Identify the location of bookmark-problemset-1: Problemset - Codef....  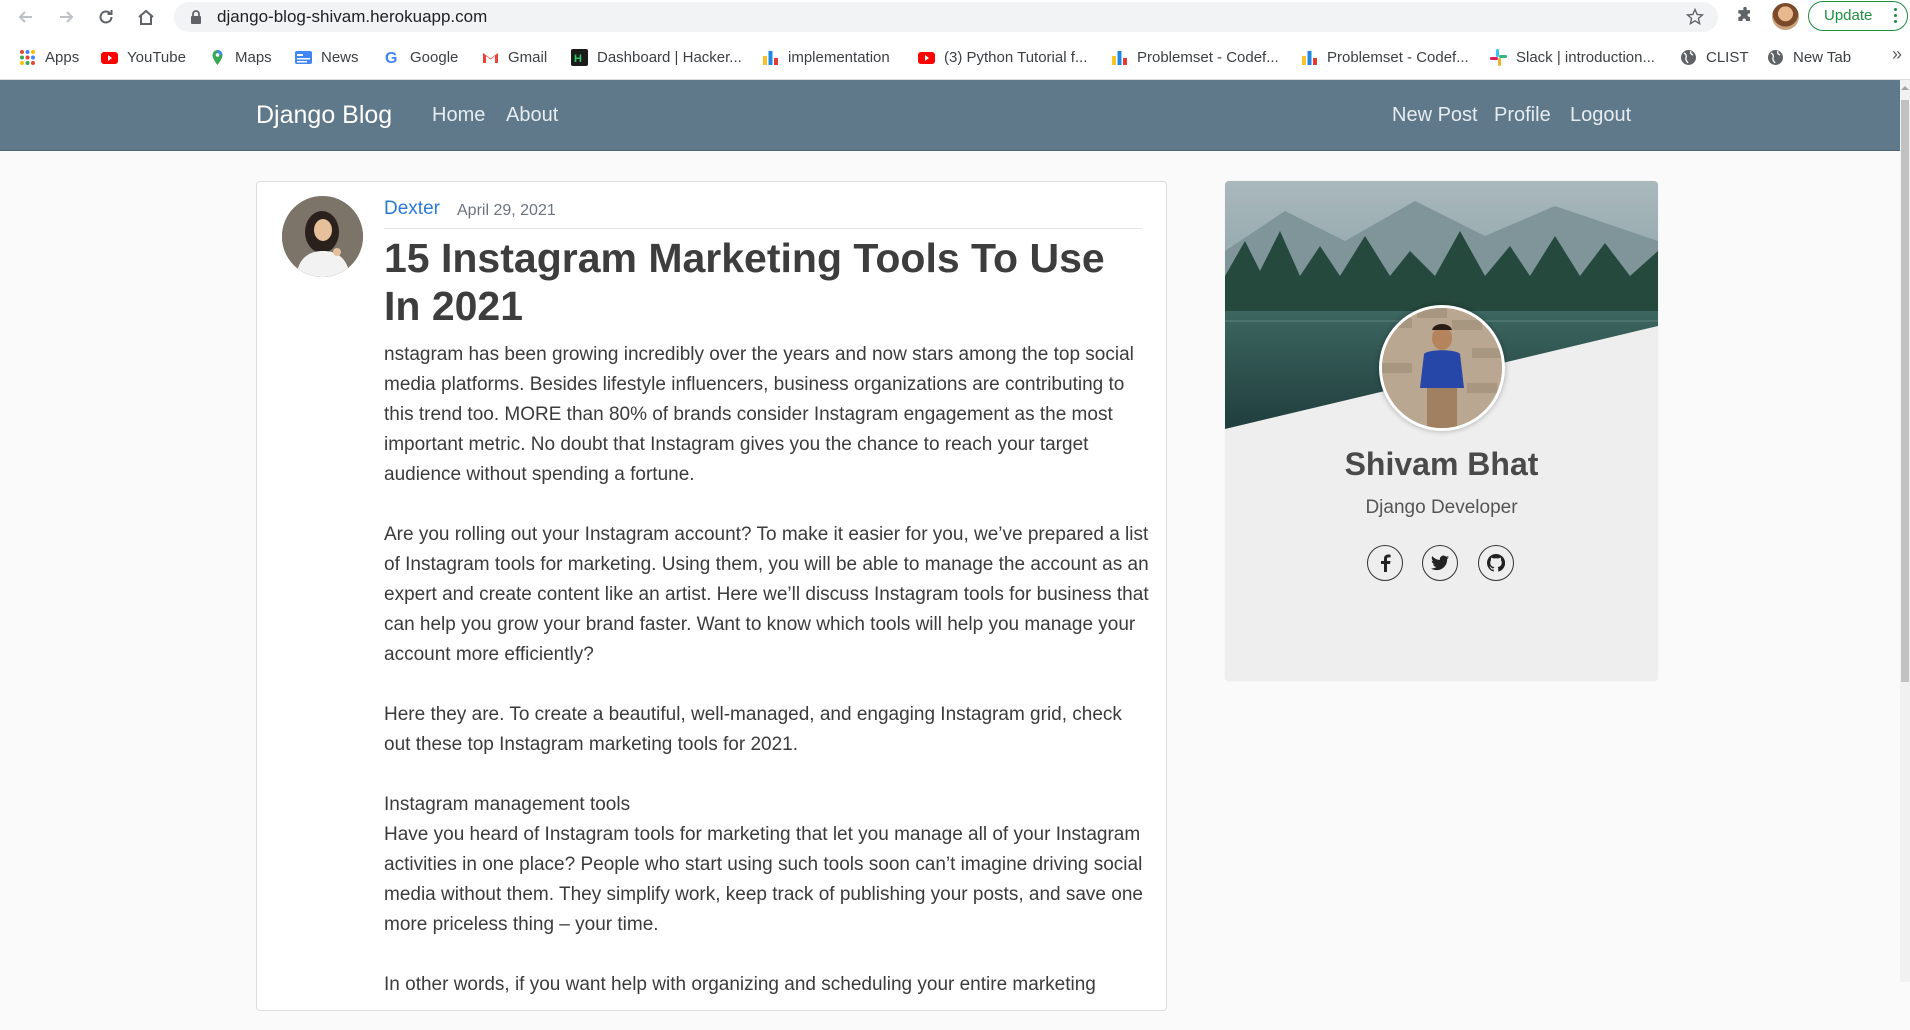
(1195, 57).